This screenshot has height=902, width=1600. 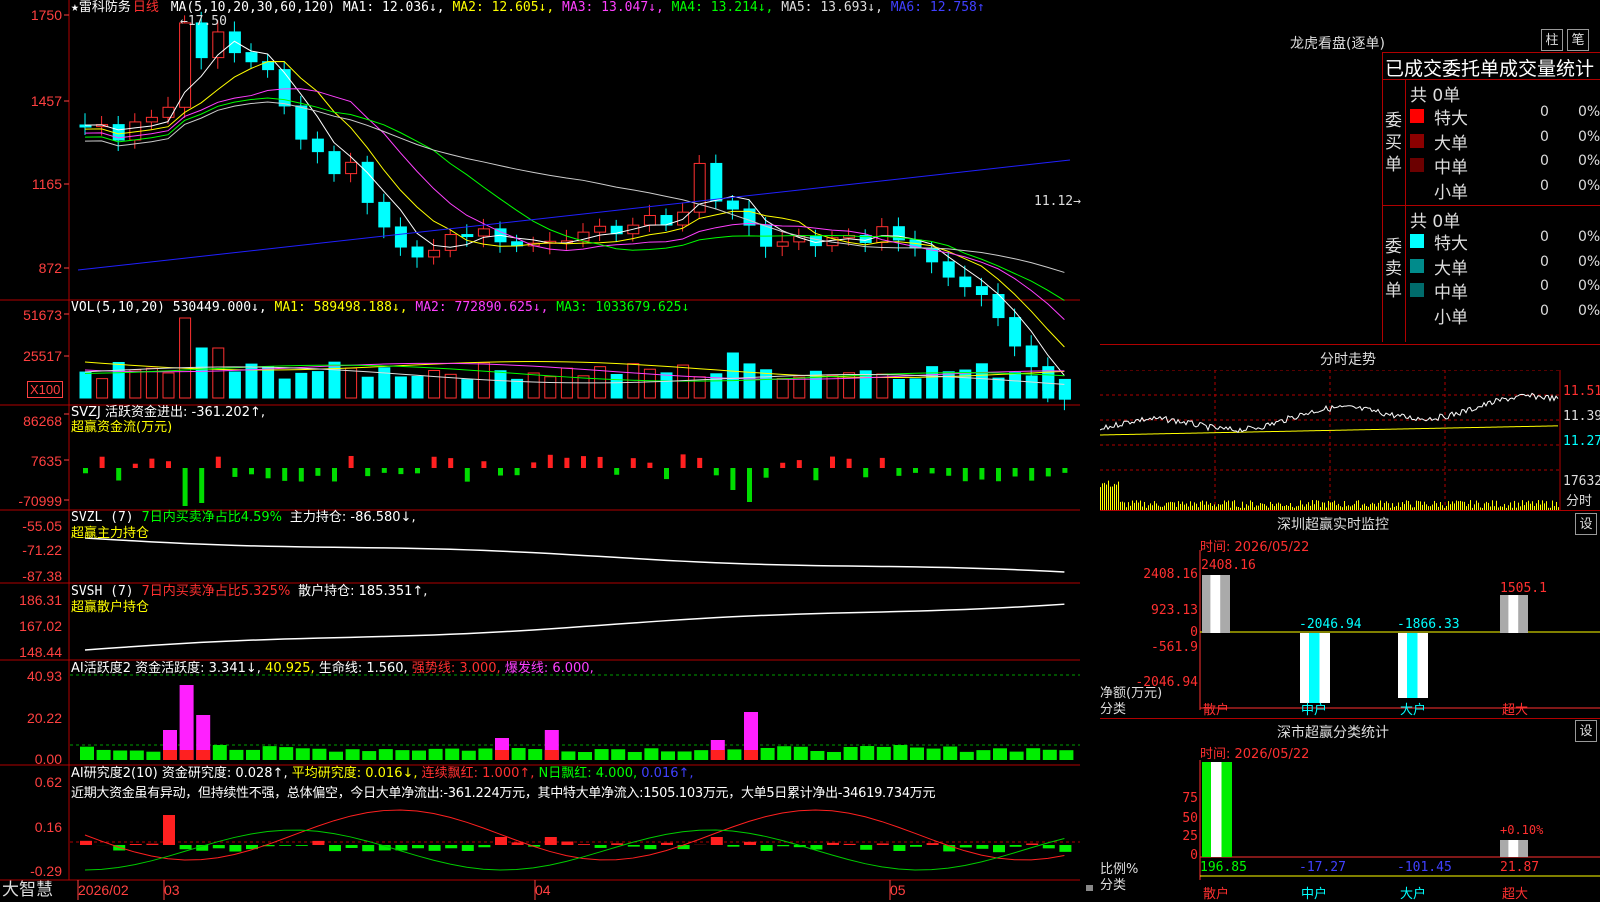 What do you see at coordinates (1333, 524) in the screenshot?
I see `monitor-title: 深圳超赢实时监控` at bounding box center [1333, 524].